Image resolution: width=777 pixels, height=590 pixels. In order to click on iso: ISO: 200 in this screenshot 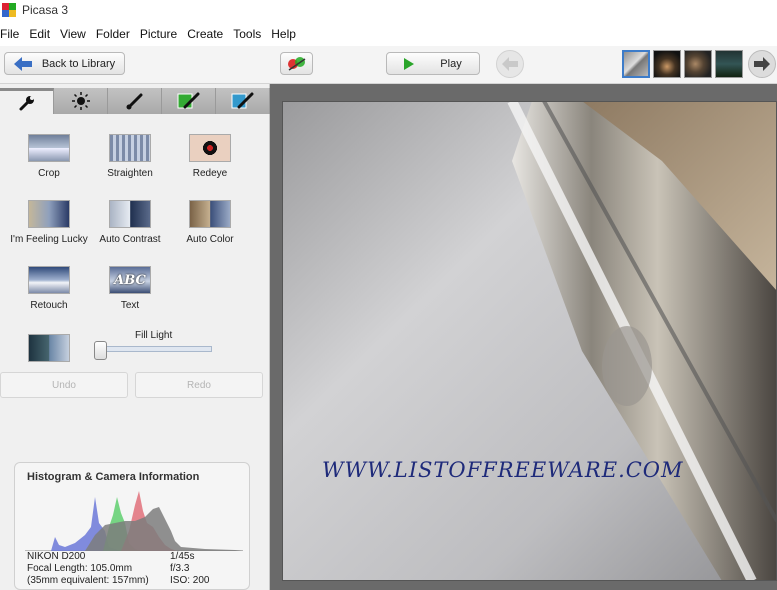, I will do `click(190, 580)`.